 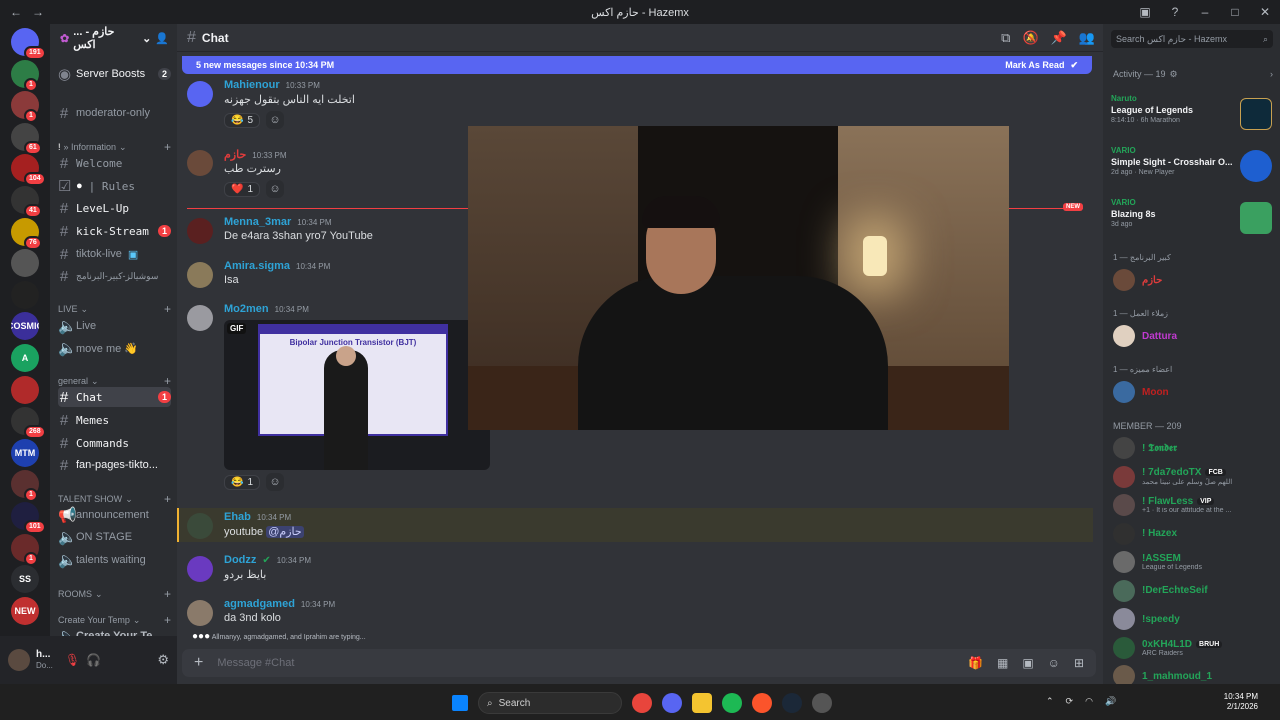 I want to click on message-author: agmadgamed, so click(x=259, y=604).